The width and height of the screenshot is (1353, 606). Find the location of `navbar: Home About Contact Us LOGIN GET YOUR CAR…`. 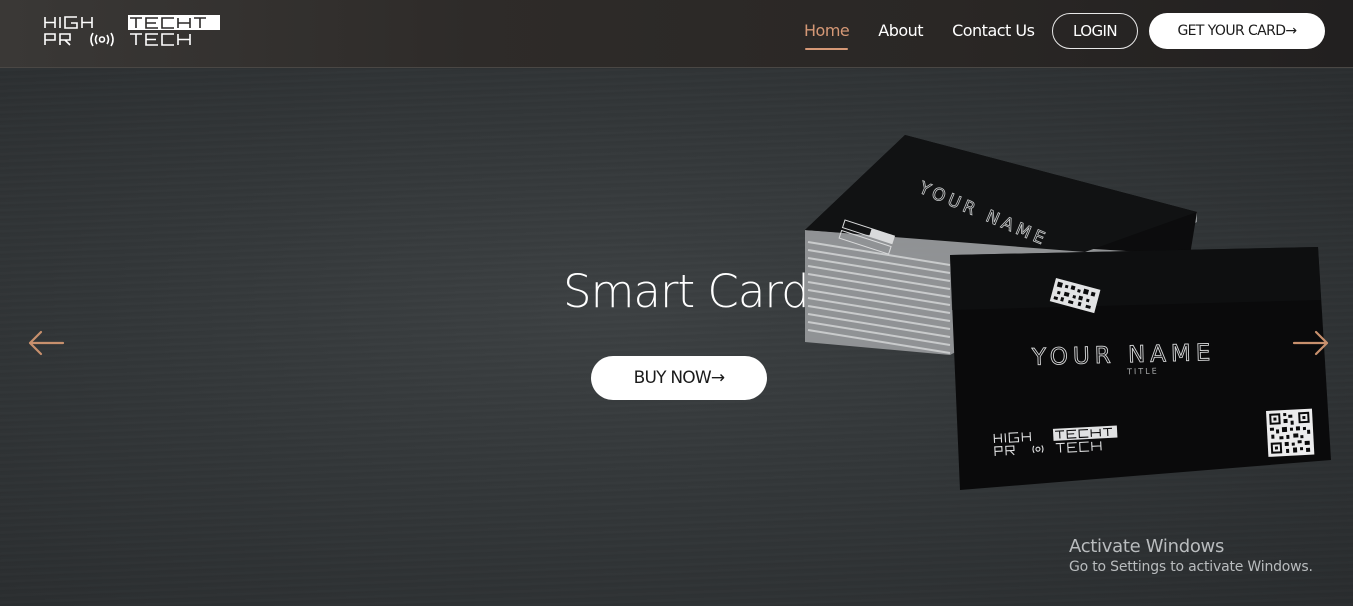

navbar: Home About Contact Us LOGIN GET YOUR CAR… is located at coordinates (676, 34).